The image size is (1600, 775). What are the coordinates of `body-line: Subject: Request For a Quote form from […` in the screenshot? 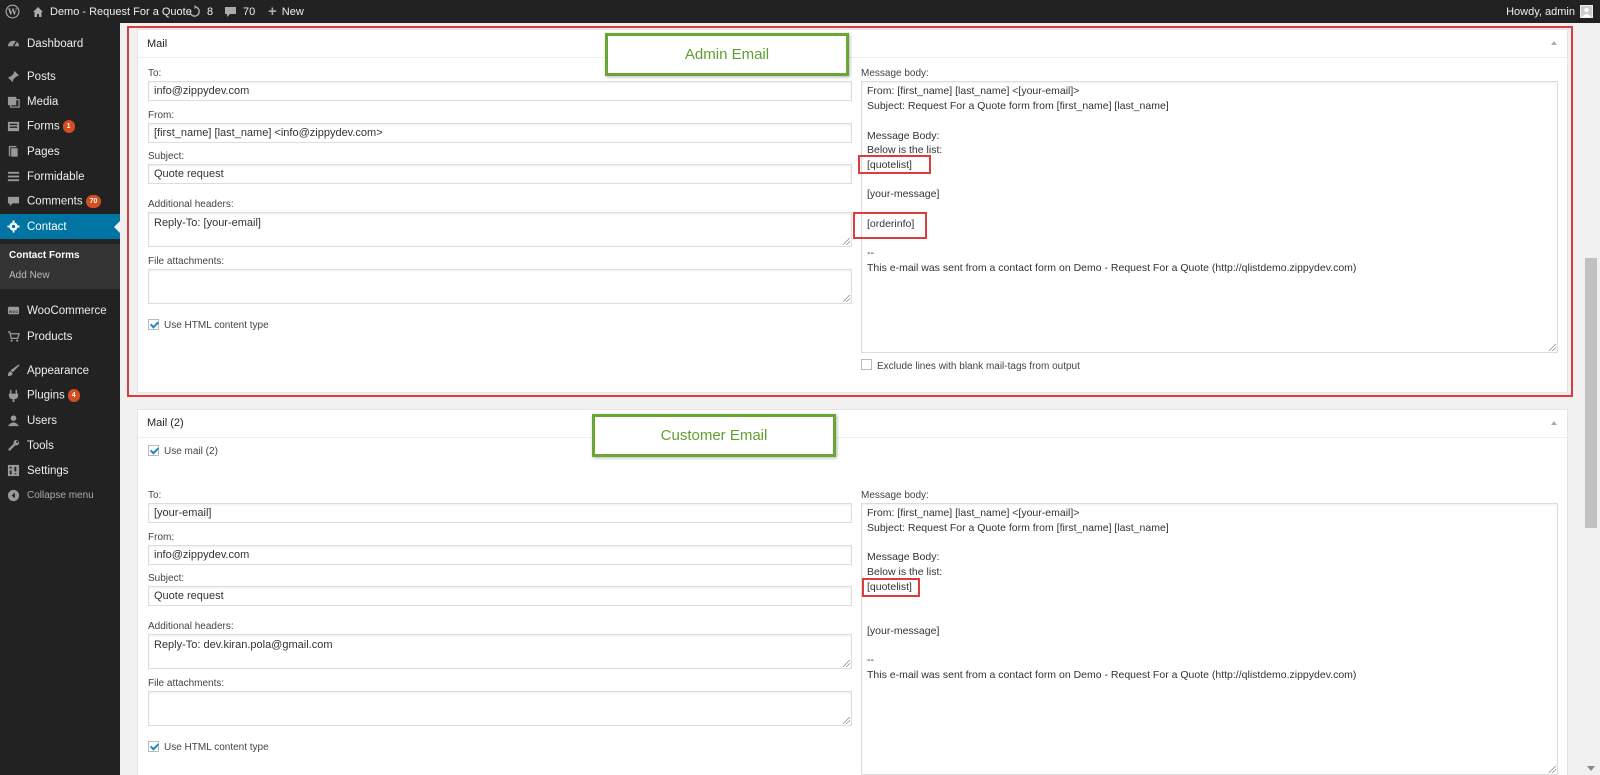 It's located at (1018, 528).